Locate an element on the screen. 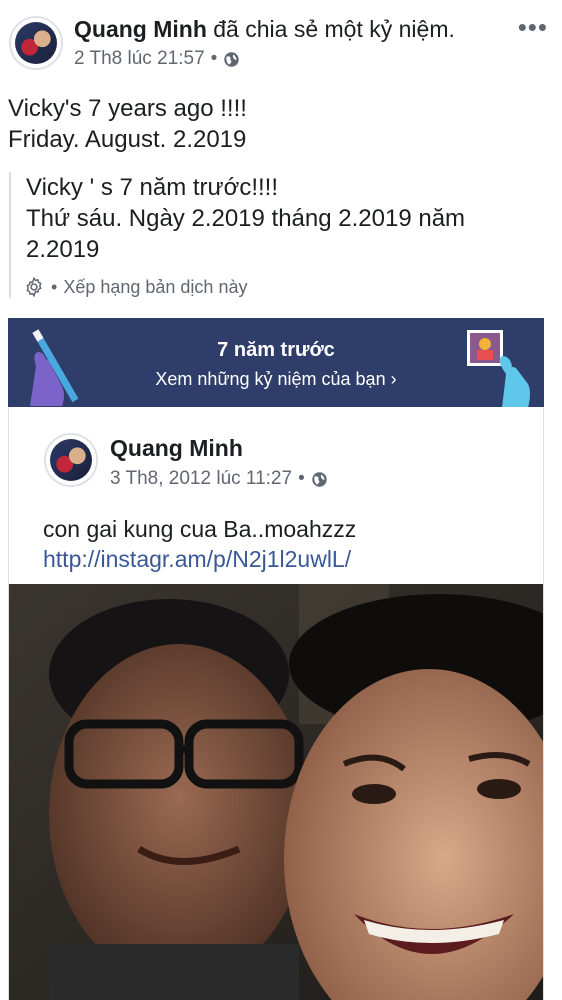 Image resolution: width=562 pixels, height=1000 pixels. shared-post-timestamp: 3 Th8, 2012 lúc 11:27 is located at coordinates (201, 479).